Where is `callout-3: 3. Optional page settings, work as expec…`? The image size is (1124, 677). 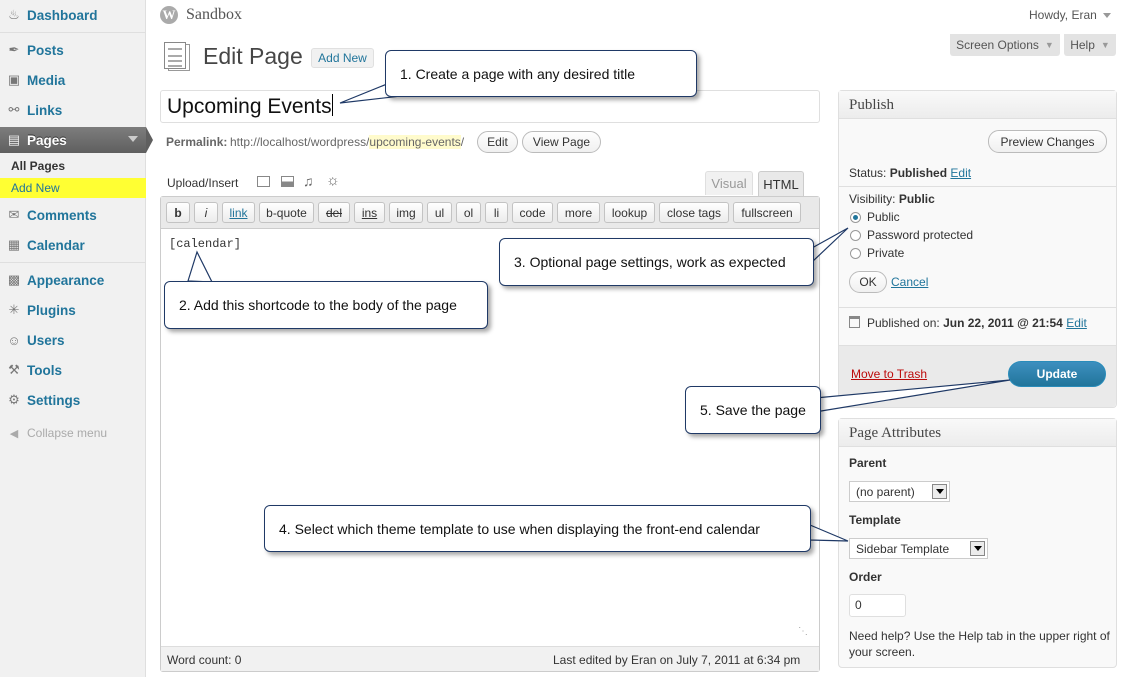 callout-3: 3. Optional page settings, work as expec… is located at coordinates (656, 262).